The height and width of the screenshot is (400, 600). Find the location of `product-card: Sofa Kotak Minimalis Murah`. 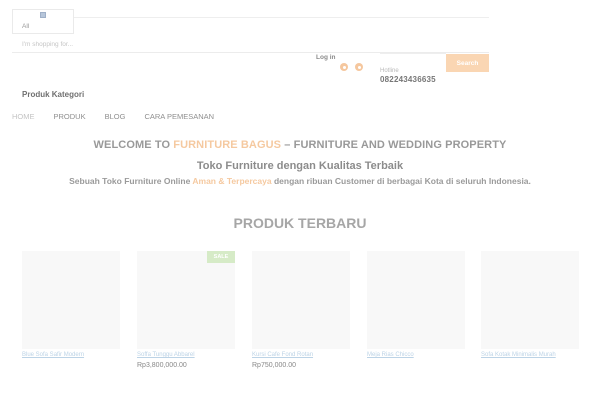

product-card: Sofa Kotak Minimalis Murah is located at coordinates (530, 304).